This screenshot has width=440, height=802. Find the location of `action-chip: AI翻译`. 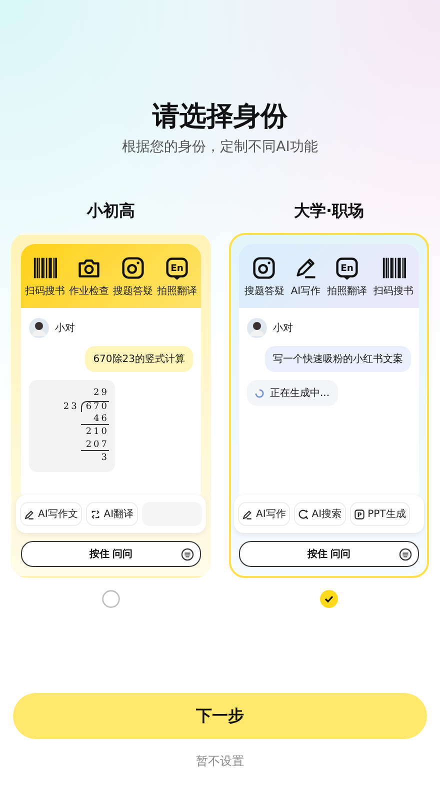

action-chip: AI翻译 is located at coordinates (112, 514).